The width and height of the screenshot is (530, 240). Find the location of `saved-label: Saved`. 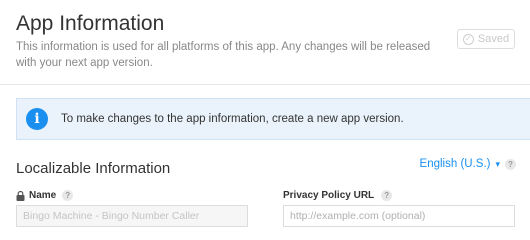

saved-label: Saved is located at coordinates (493, 39).